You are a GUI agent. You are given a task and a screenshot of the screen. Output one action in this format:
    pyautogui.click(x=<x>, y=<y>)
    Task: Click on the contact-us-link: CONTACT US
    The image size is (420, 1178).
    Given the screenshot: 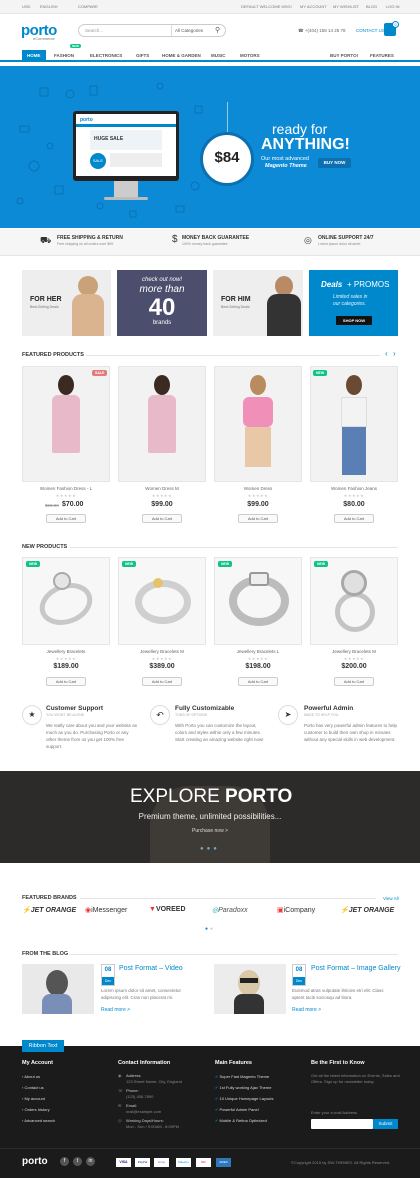 What is the action you would take?
    pyautogui.click(x=370, y=30)
    